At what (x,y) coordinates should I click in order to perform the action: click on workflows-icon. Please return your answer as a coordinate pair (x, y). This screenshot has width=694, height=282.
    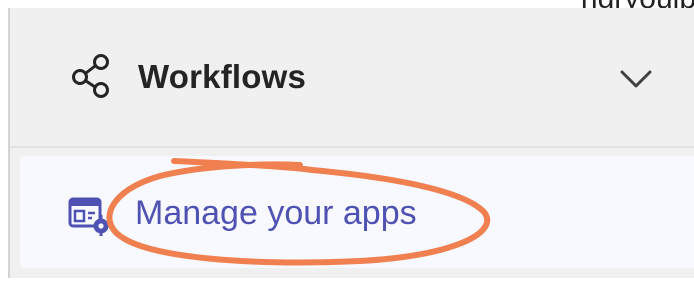
    Looking at the image, I should click on (90, 76).